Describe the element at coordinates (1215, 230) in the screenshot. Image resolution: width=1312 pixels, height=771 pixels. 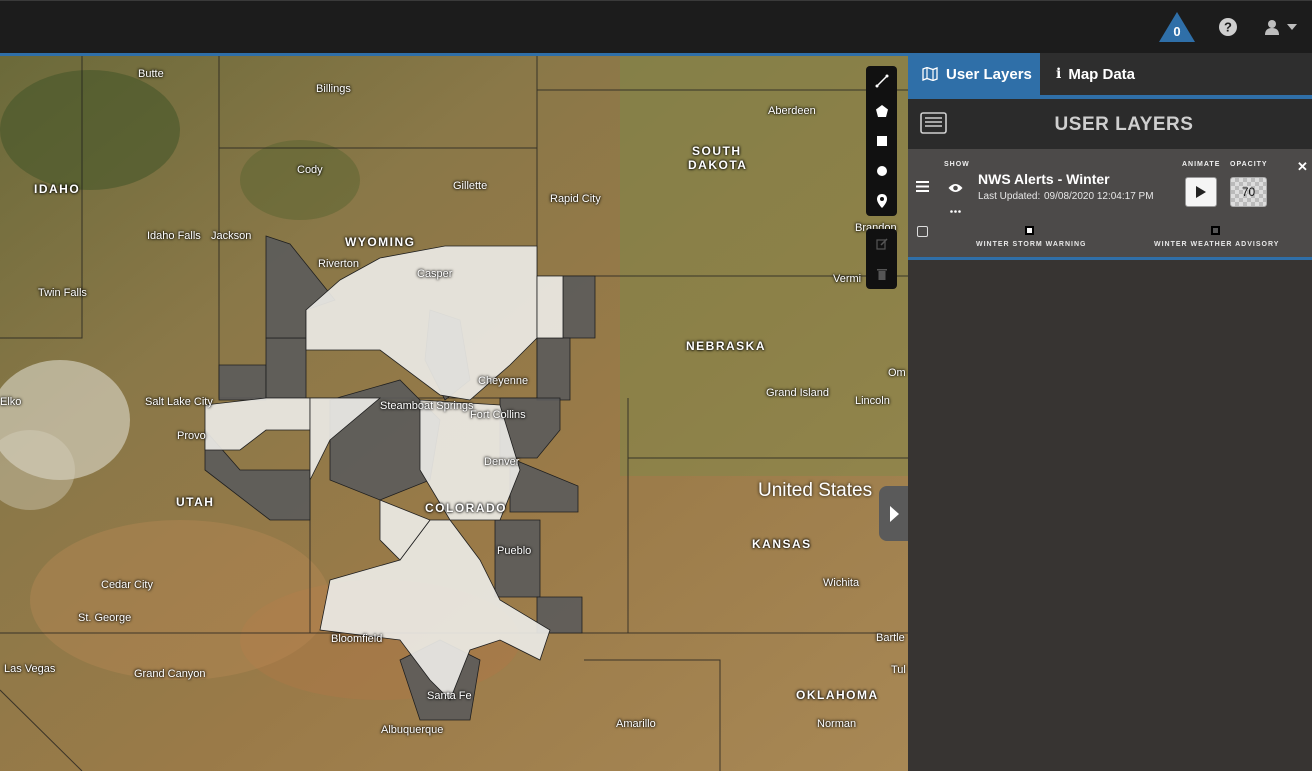
I see `legend-swatch-advisory` at that location.